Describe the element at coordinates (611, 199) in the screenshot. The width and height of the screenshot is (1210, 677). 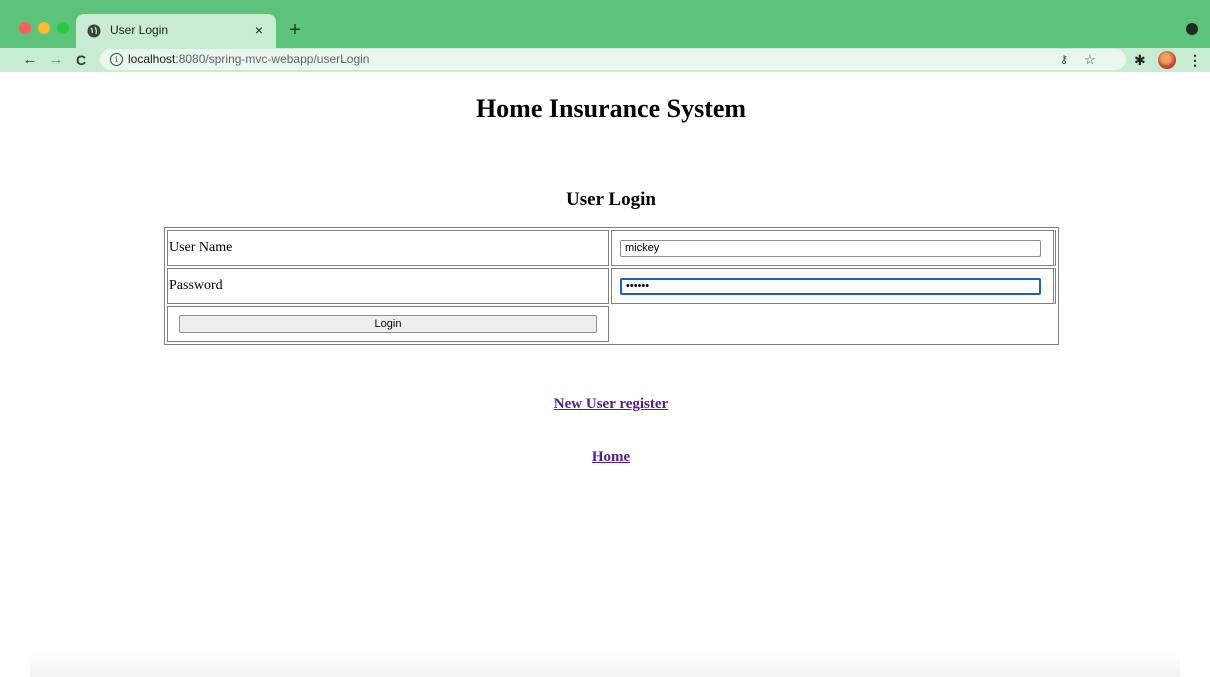
I see `page-title: User Login` at that location.